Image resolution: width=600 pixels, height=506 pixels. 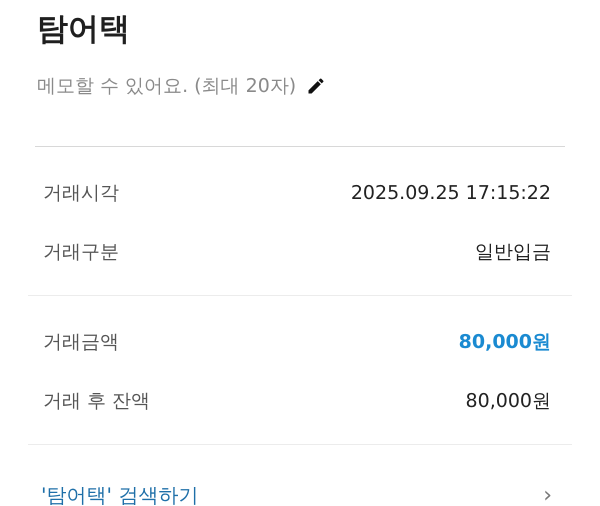 What do you see at coordinates (83, 29) in the screenshot?
I see `page-title: 탐어택` at bounding box center [83, 29].